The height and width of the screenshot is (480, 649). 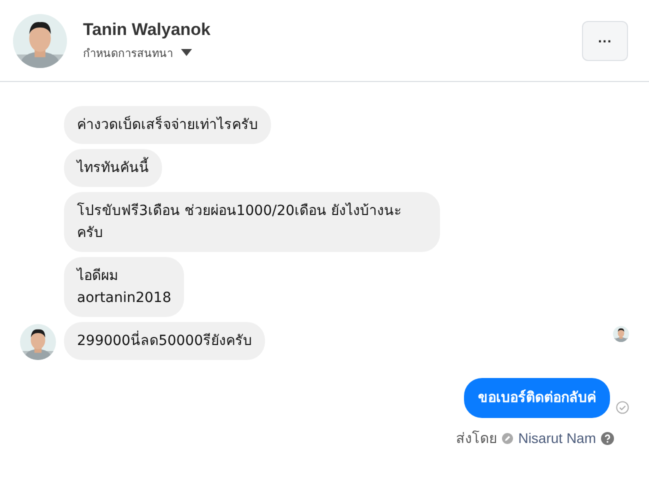 What do you see at coordinates (113, 168) in the screenshot?
I see `message-bubble: ไทรทันคันนี้` at bounding box center [113, 168].